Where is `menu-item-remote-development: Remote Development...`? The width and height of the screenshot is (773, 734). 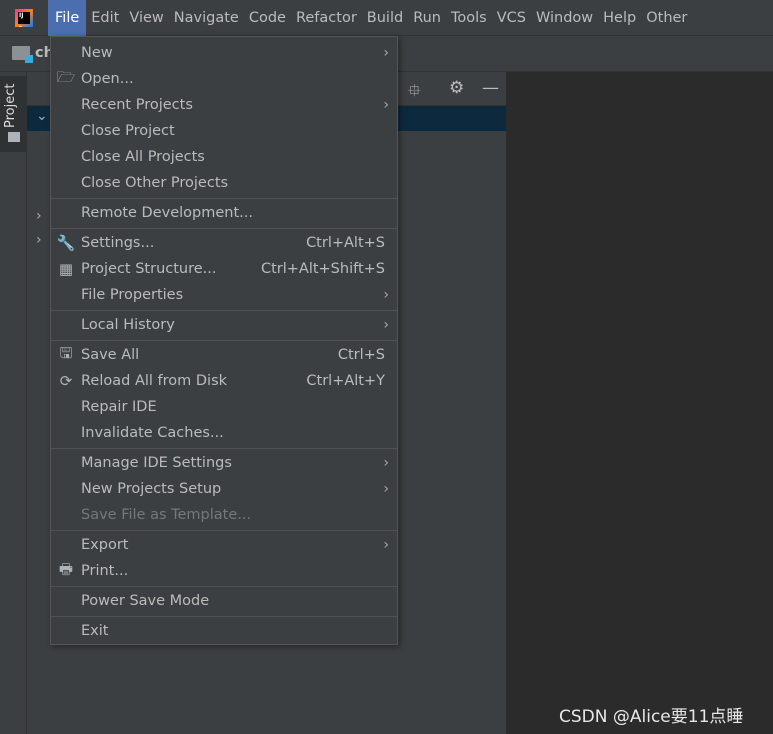
menu-item-remote-development: Remote Development... is located at coordinates (224, 213).